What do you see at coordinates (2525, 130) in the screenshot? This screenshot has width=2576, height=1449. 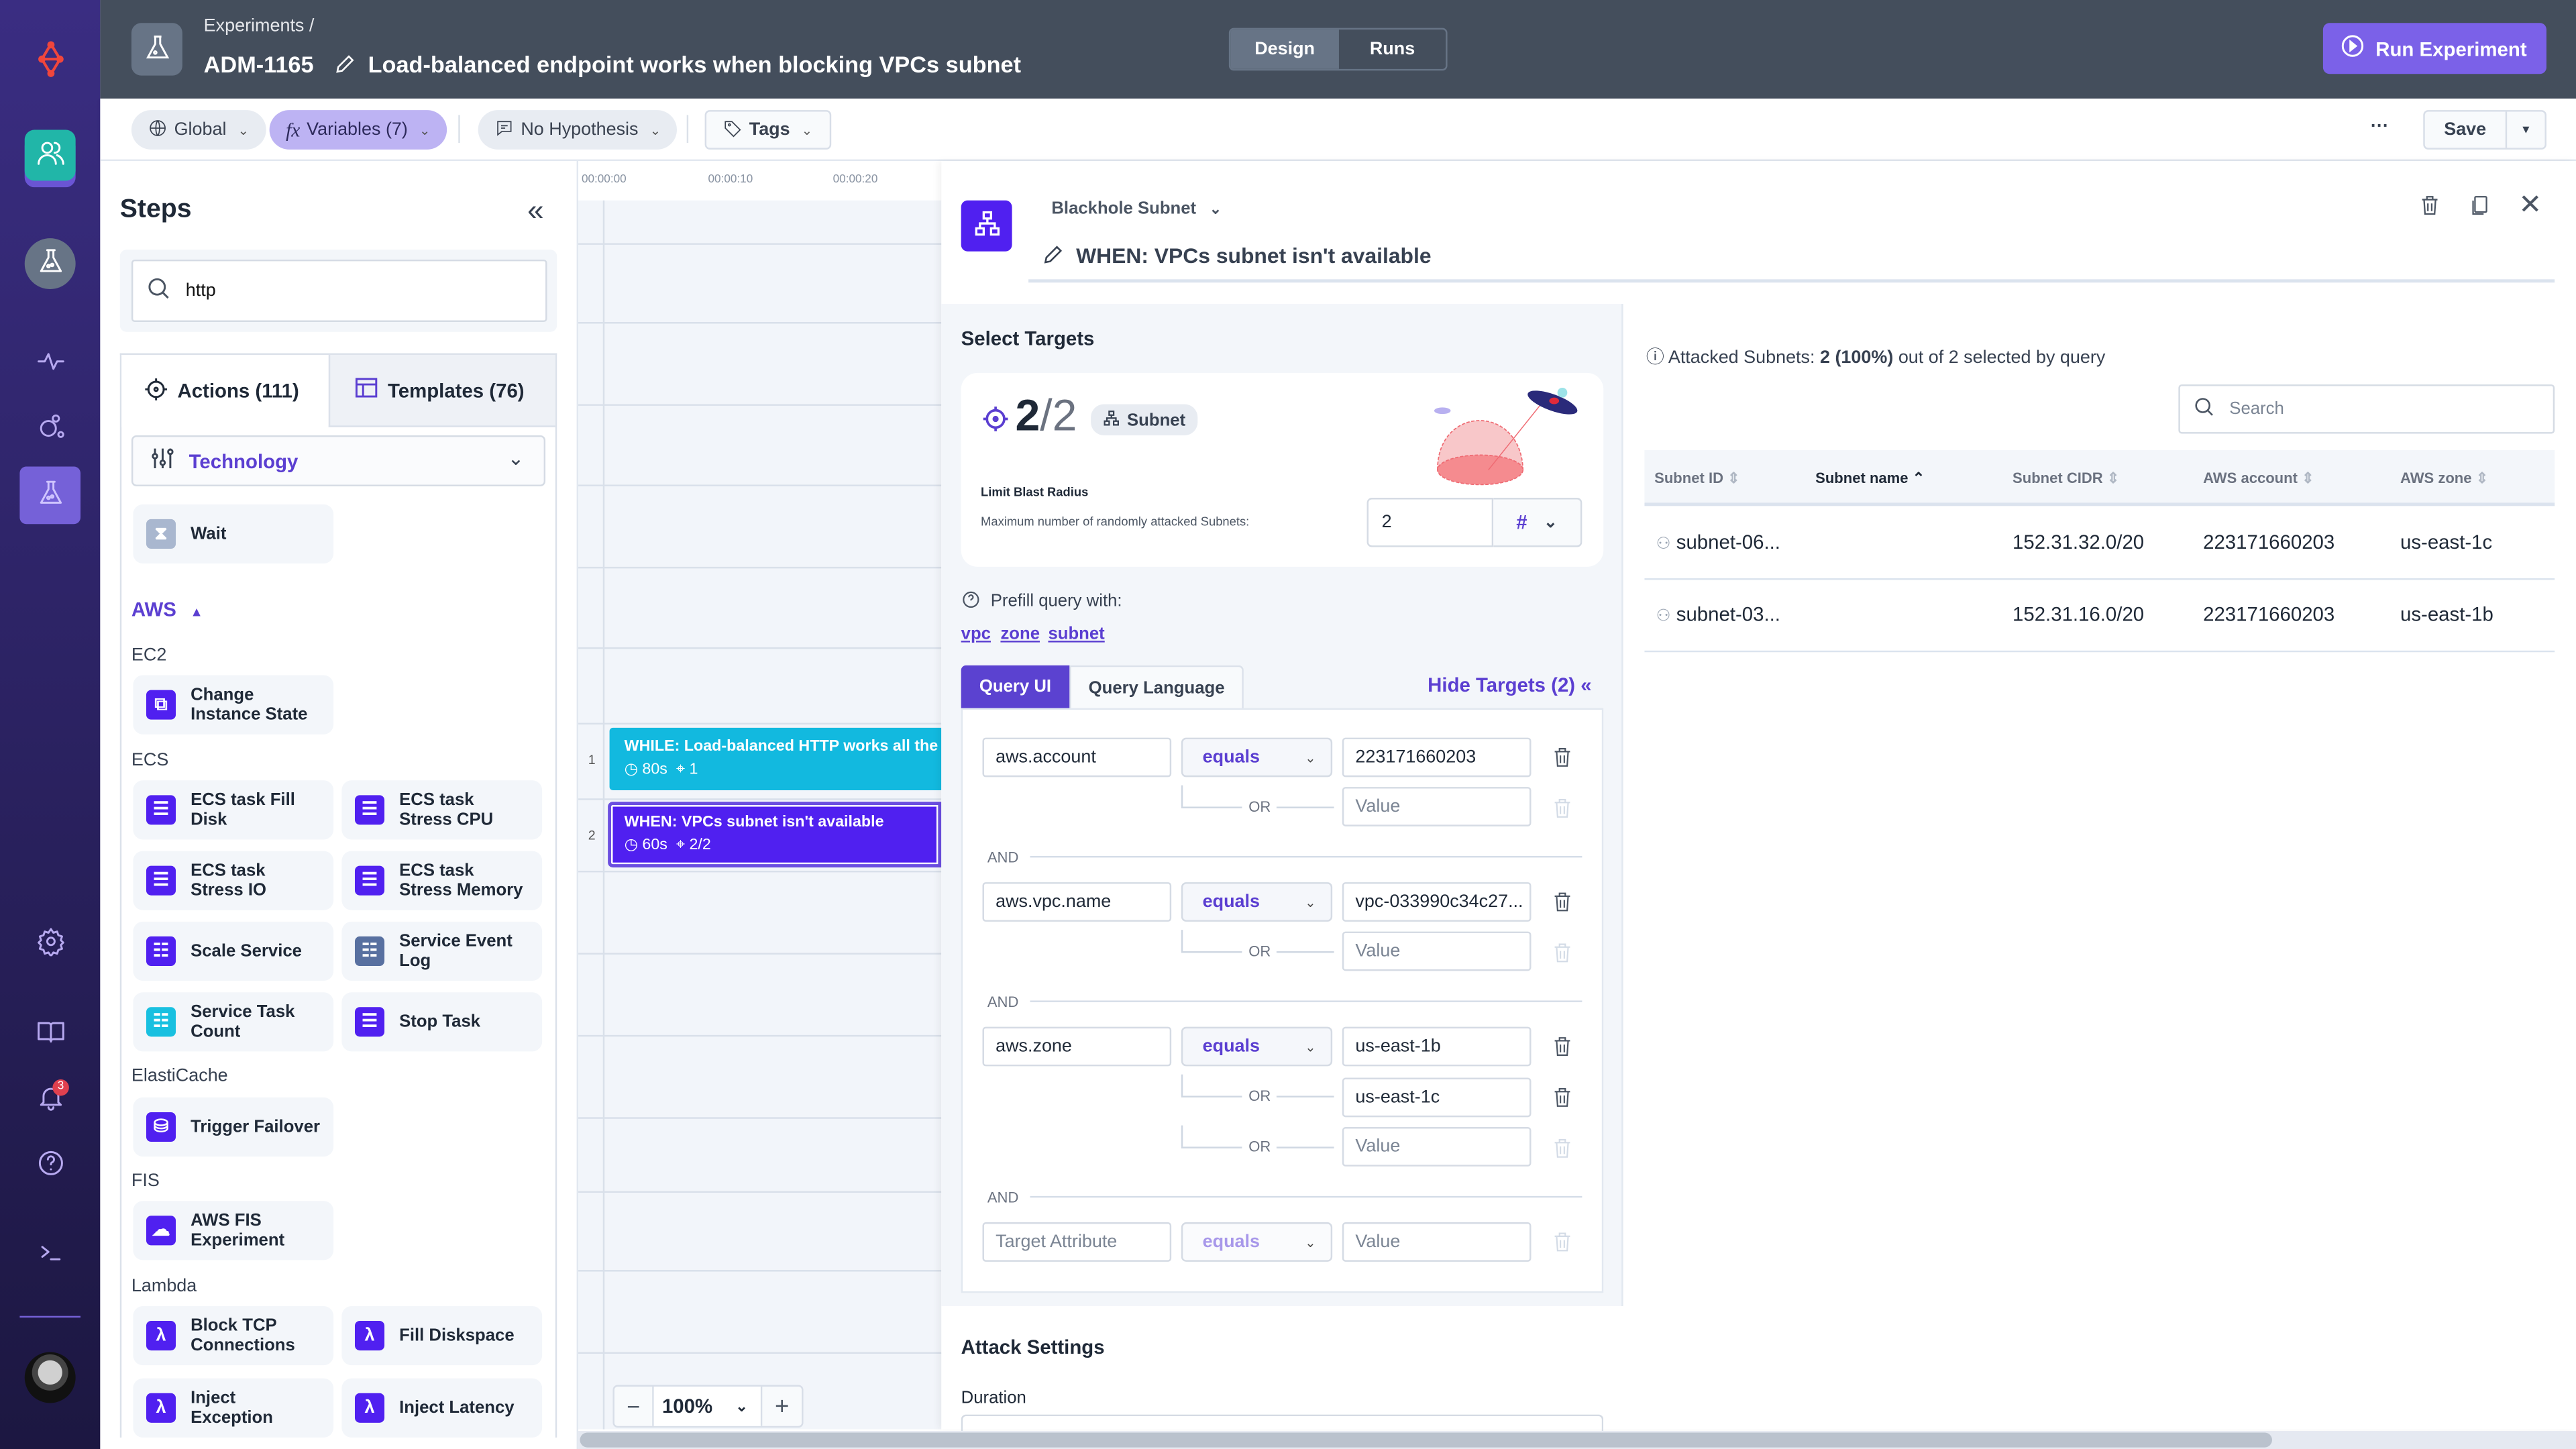 I see `save-options-button: ▼` at bounding box center [2525, 130].